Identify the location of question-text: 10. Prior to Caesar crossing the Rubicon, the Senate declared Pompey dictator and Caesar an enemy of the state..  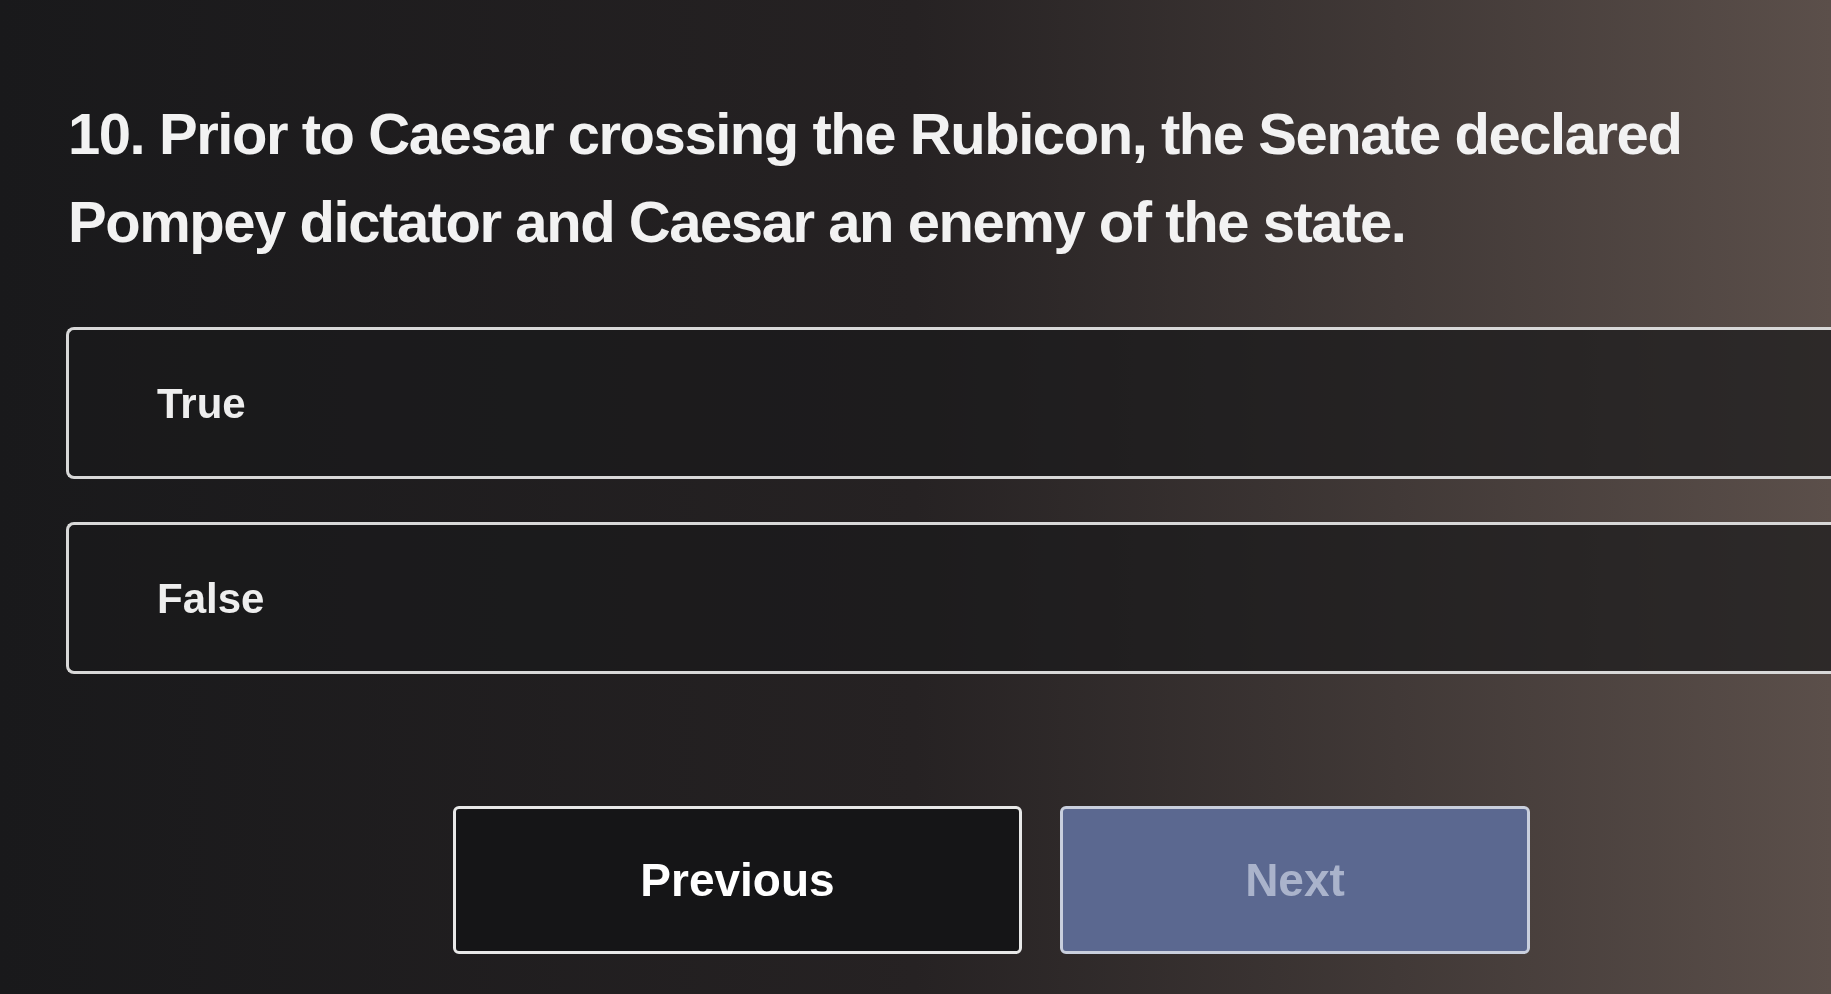
(875, 178).